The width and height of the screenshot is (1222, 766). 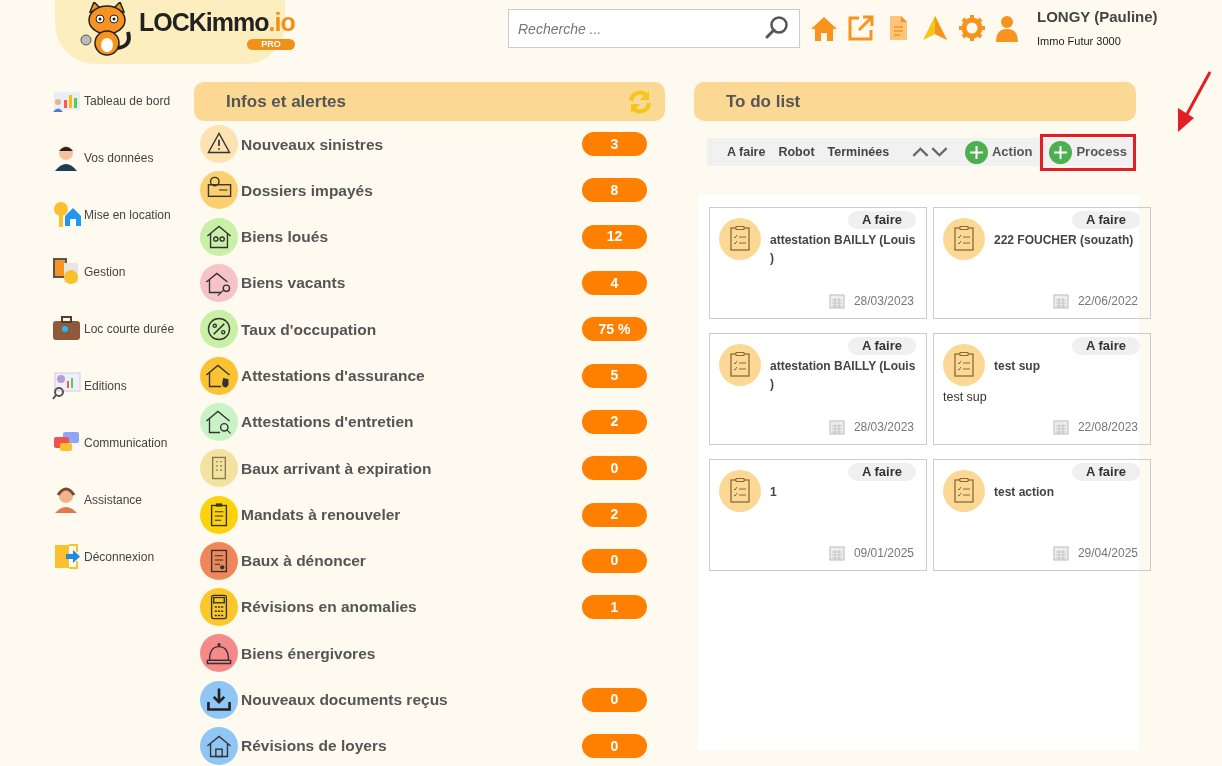 What do you see at coordinates (309, 329) in the screenshot?
I see `alert-label: Taux d'occupation` at bounding box center [309, 329].